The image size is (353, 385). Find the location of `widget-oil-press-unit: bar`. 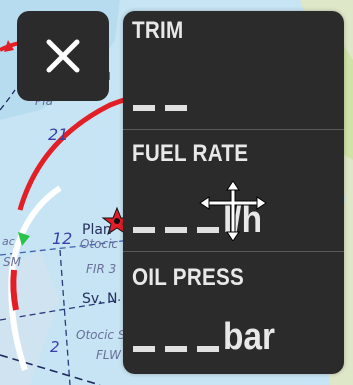

widget-oil-press-unit: bar is located at coordinates (249, 337).